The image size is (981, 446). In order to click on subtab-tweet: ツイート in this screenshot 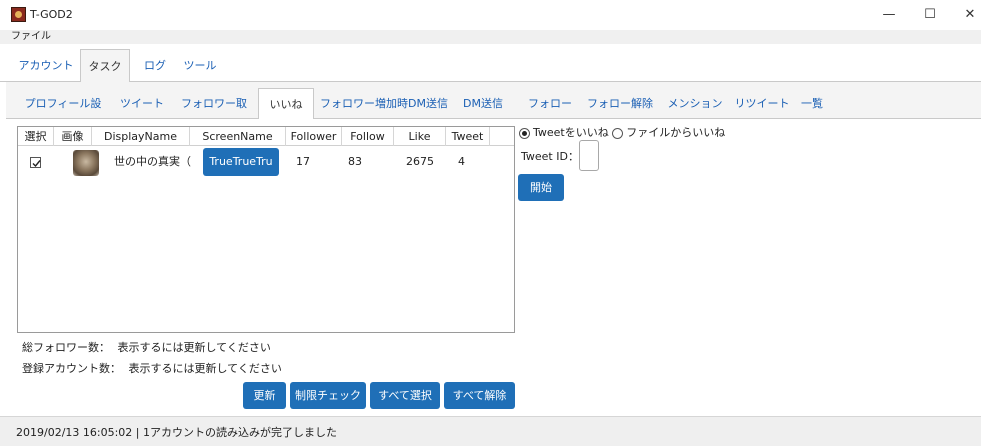, I will do `click(142, 103)`.